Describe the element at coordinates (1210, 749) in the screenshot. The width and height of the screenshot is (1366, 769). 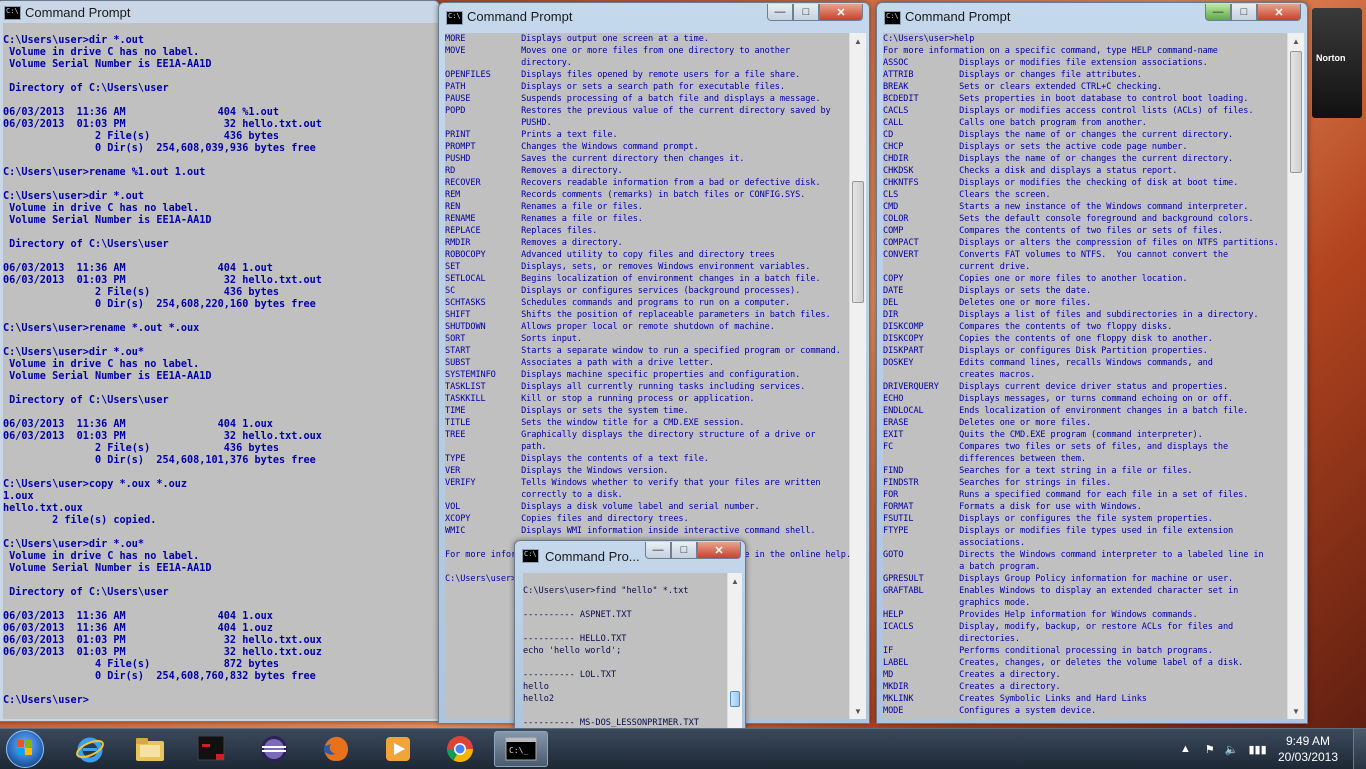
I see `action-center-flag-icon: ⚑` at that location.